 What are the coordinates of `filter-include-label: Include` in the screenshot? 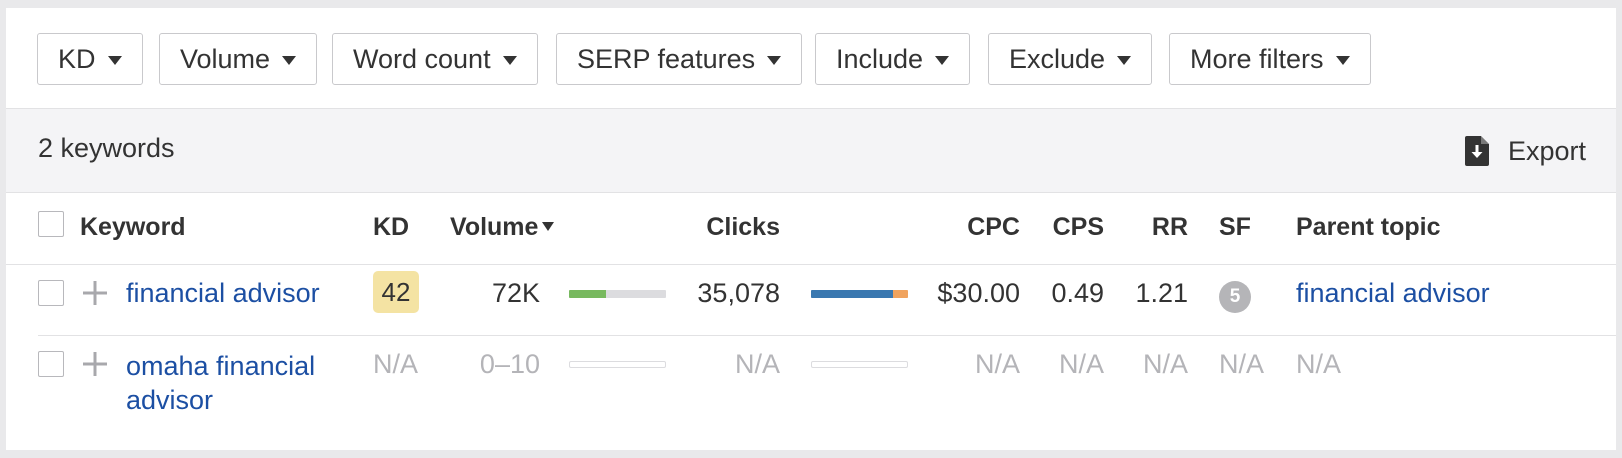 It's located at (880, 58).